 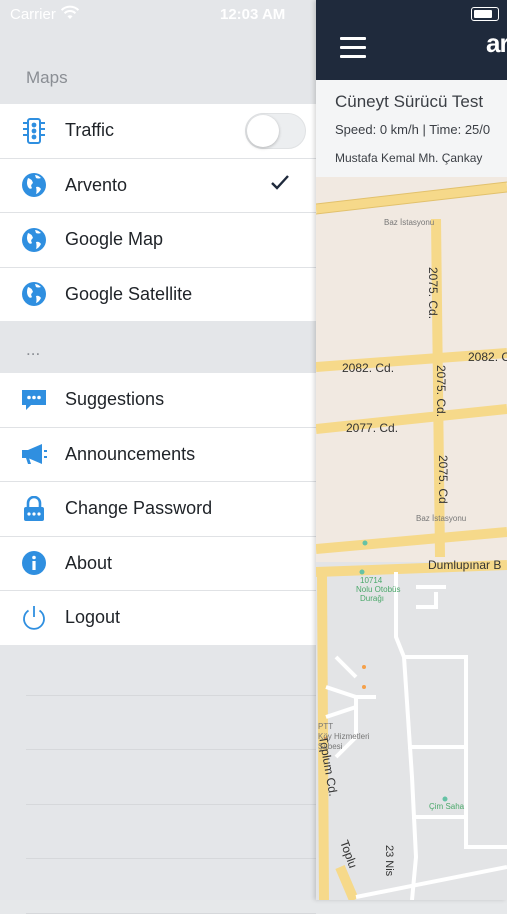 I want to click on traffic-toggle, so click(x=275, y=131).